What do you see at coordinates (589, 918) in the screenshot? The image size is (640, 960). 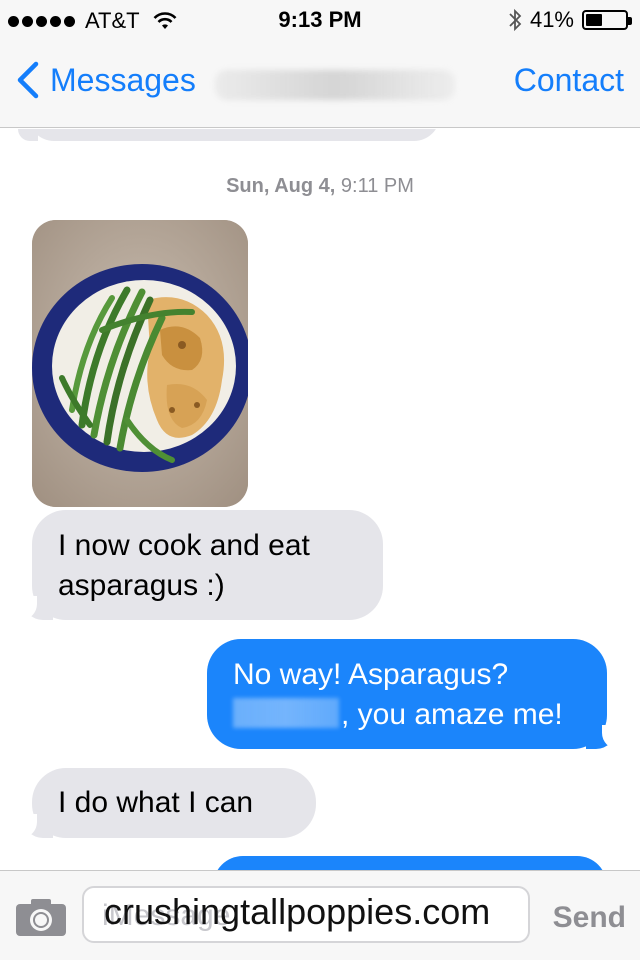 I see `send-button: Send` at bounding box center [589, 918].